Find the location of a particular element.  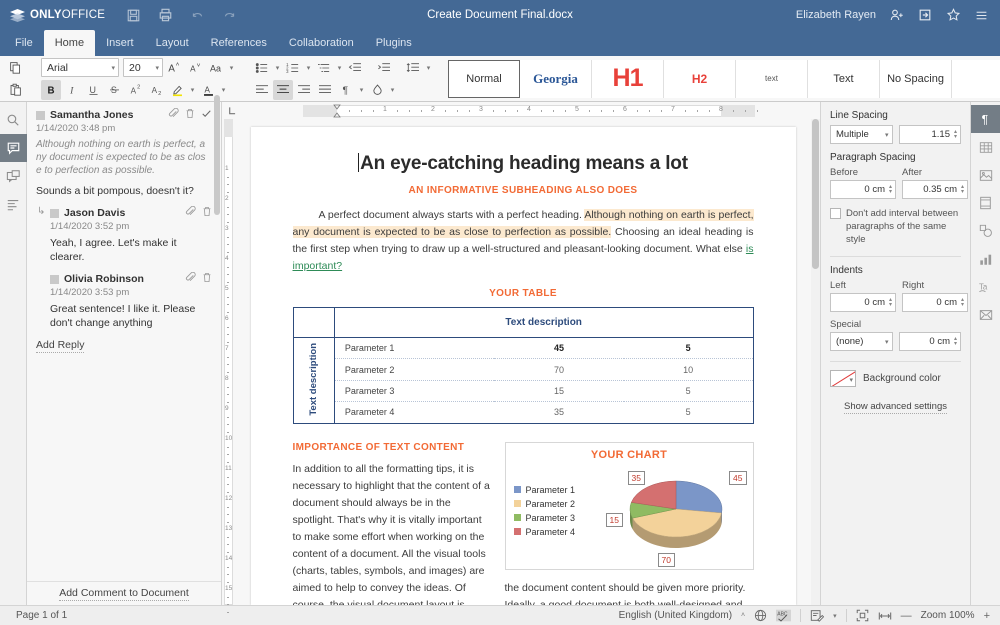

add-user-icon is located at coordinates (897, 15).